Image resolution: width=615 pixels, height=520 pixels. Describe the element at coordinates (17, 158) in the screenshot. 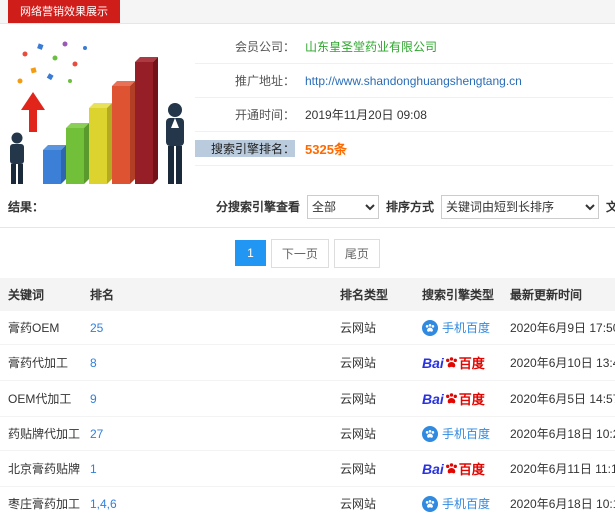

I see `businessman-left-graphic` at that location.